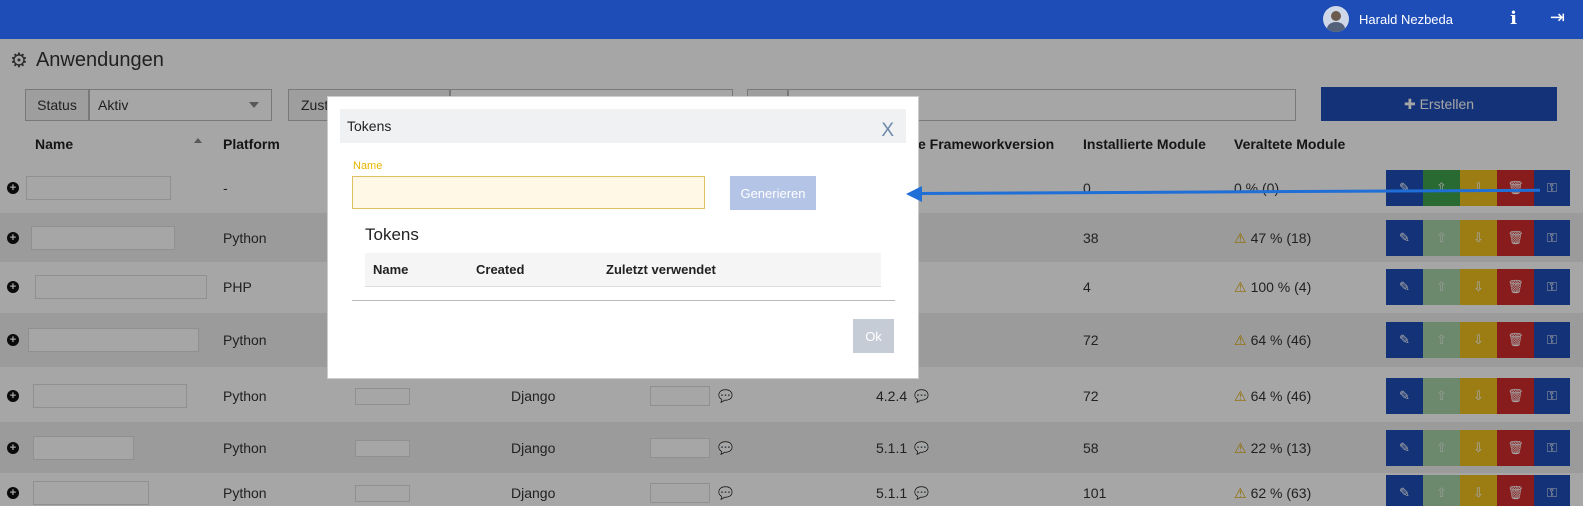  Describe the element at coordinates (623, 300) in the screenshot. I see `divider` at that location.